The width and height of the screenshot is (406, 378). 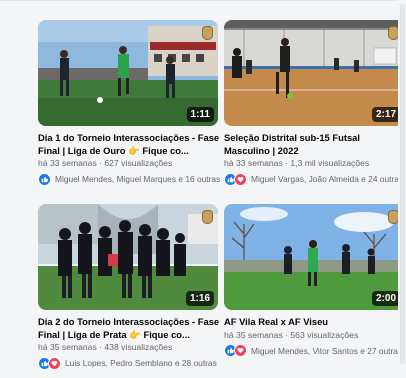 I want to click on video-thumbnail: 2:17, so click(x=314, y=73).